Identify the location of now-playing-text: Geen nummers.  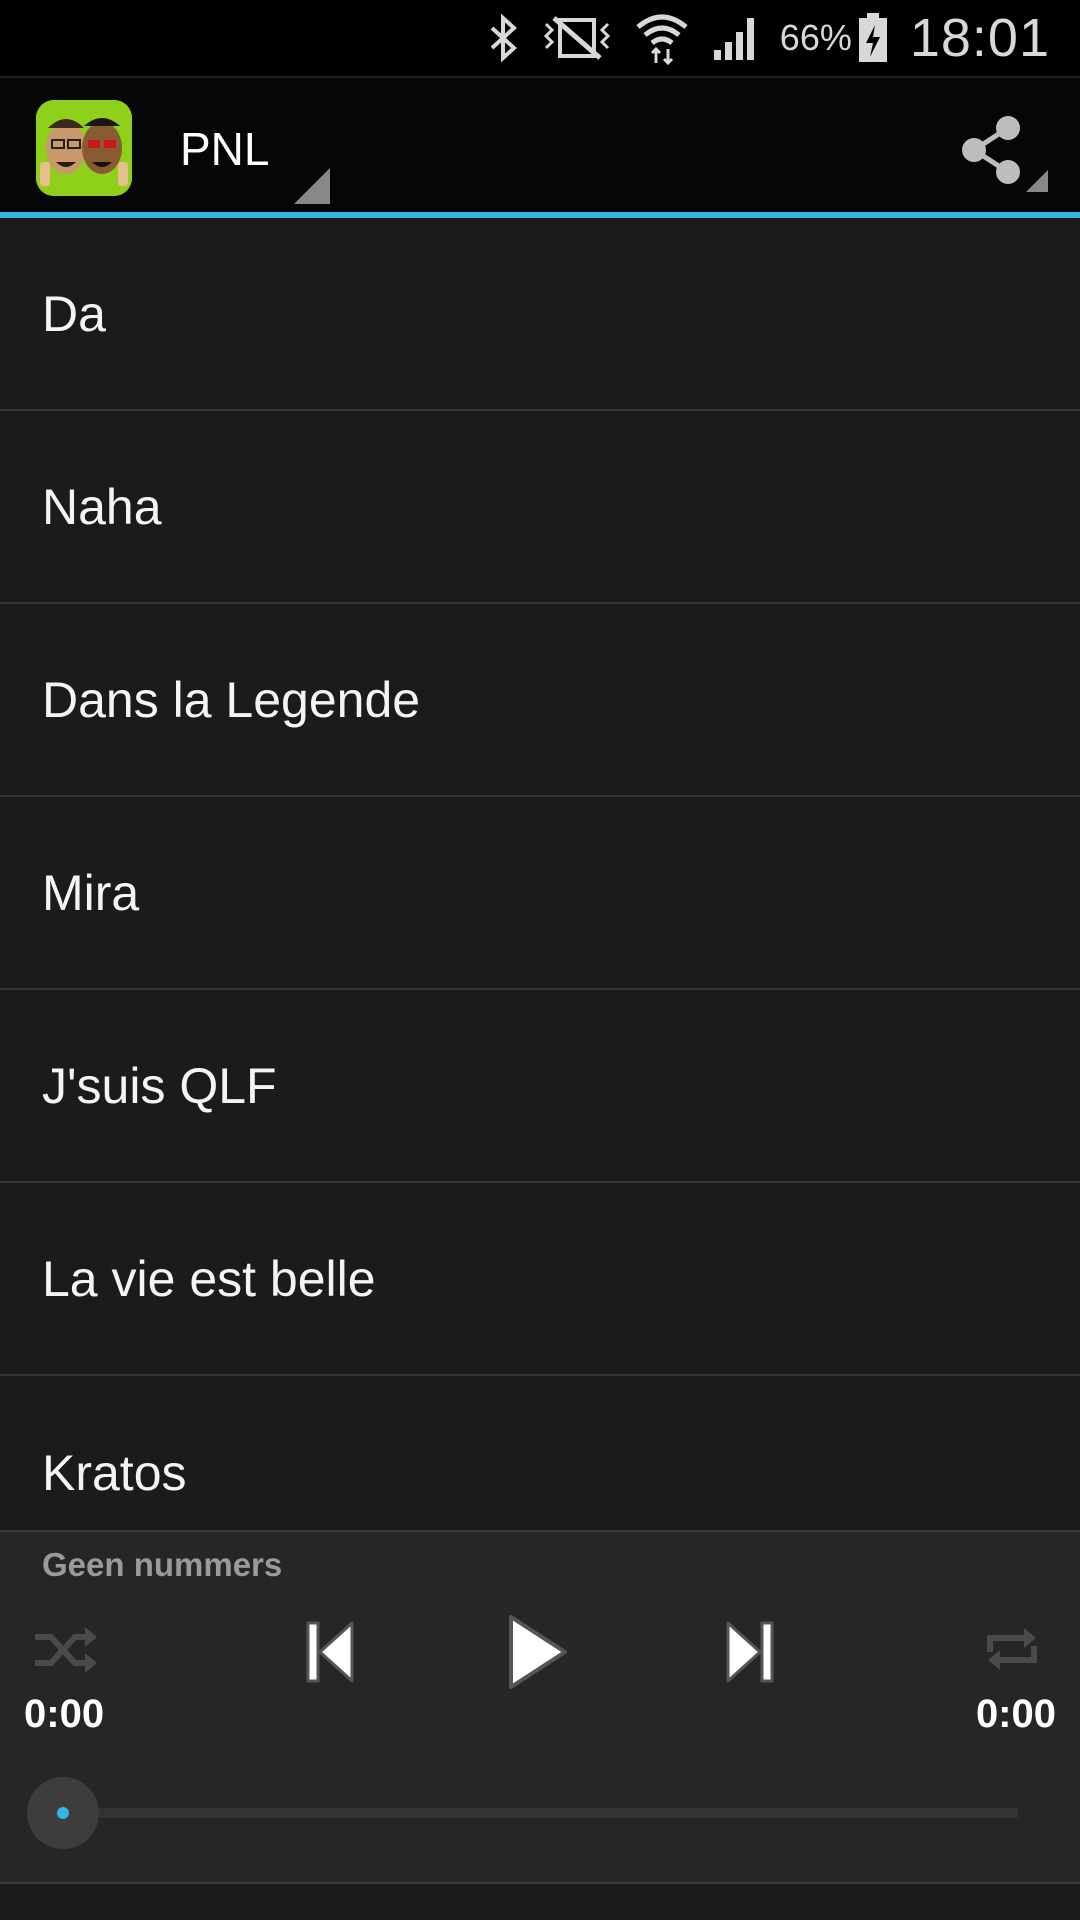
(162, 1564).